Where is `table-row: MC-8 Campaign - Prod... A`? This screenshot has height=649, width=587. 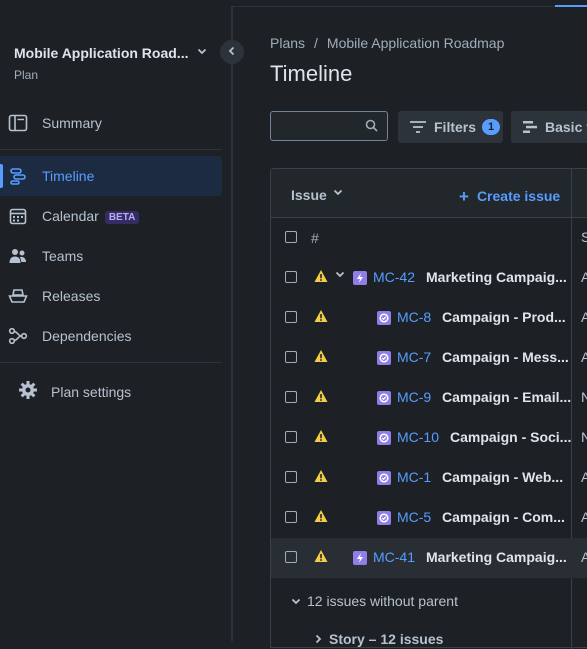
table-row: MC-8 Campaign - Prod... A is located at coordinates (429, 318).